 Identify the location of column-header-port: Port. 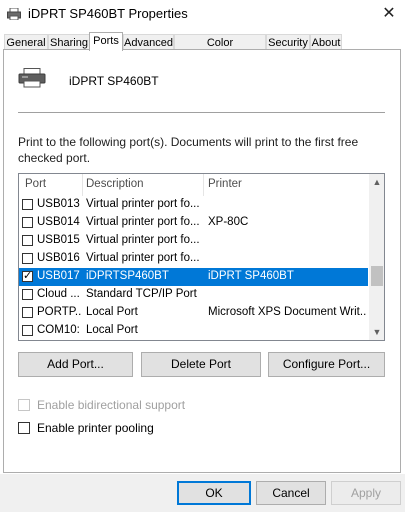
(35, 184).